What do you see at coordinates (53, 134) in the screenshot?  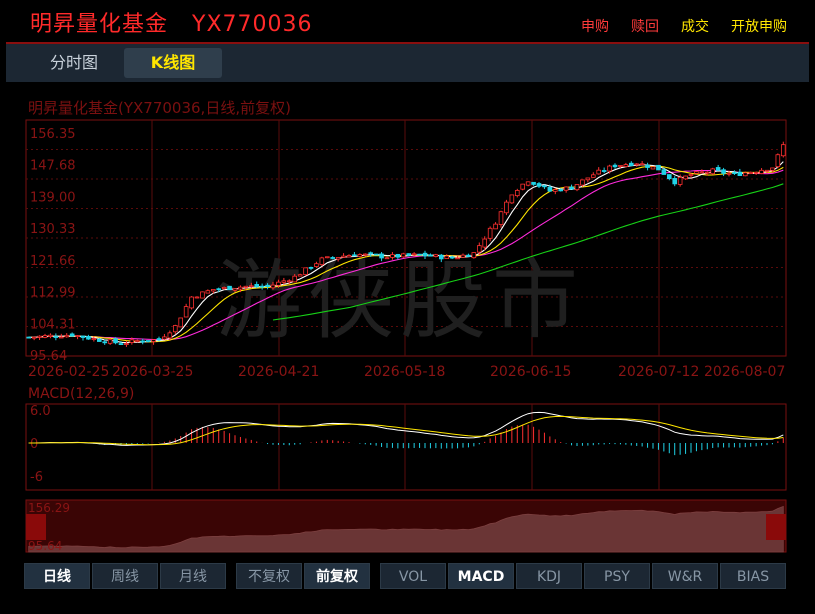 I see `price-tick-label: 156.35` at bounding box center [53, 134].